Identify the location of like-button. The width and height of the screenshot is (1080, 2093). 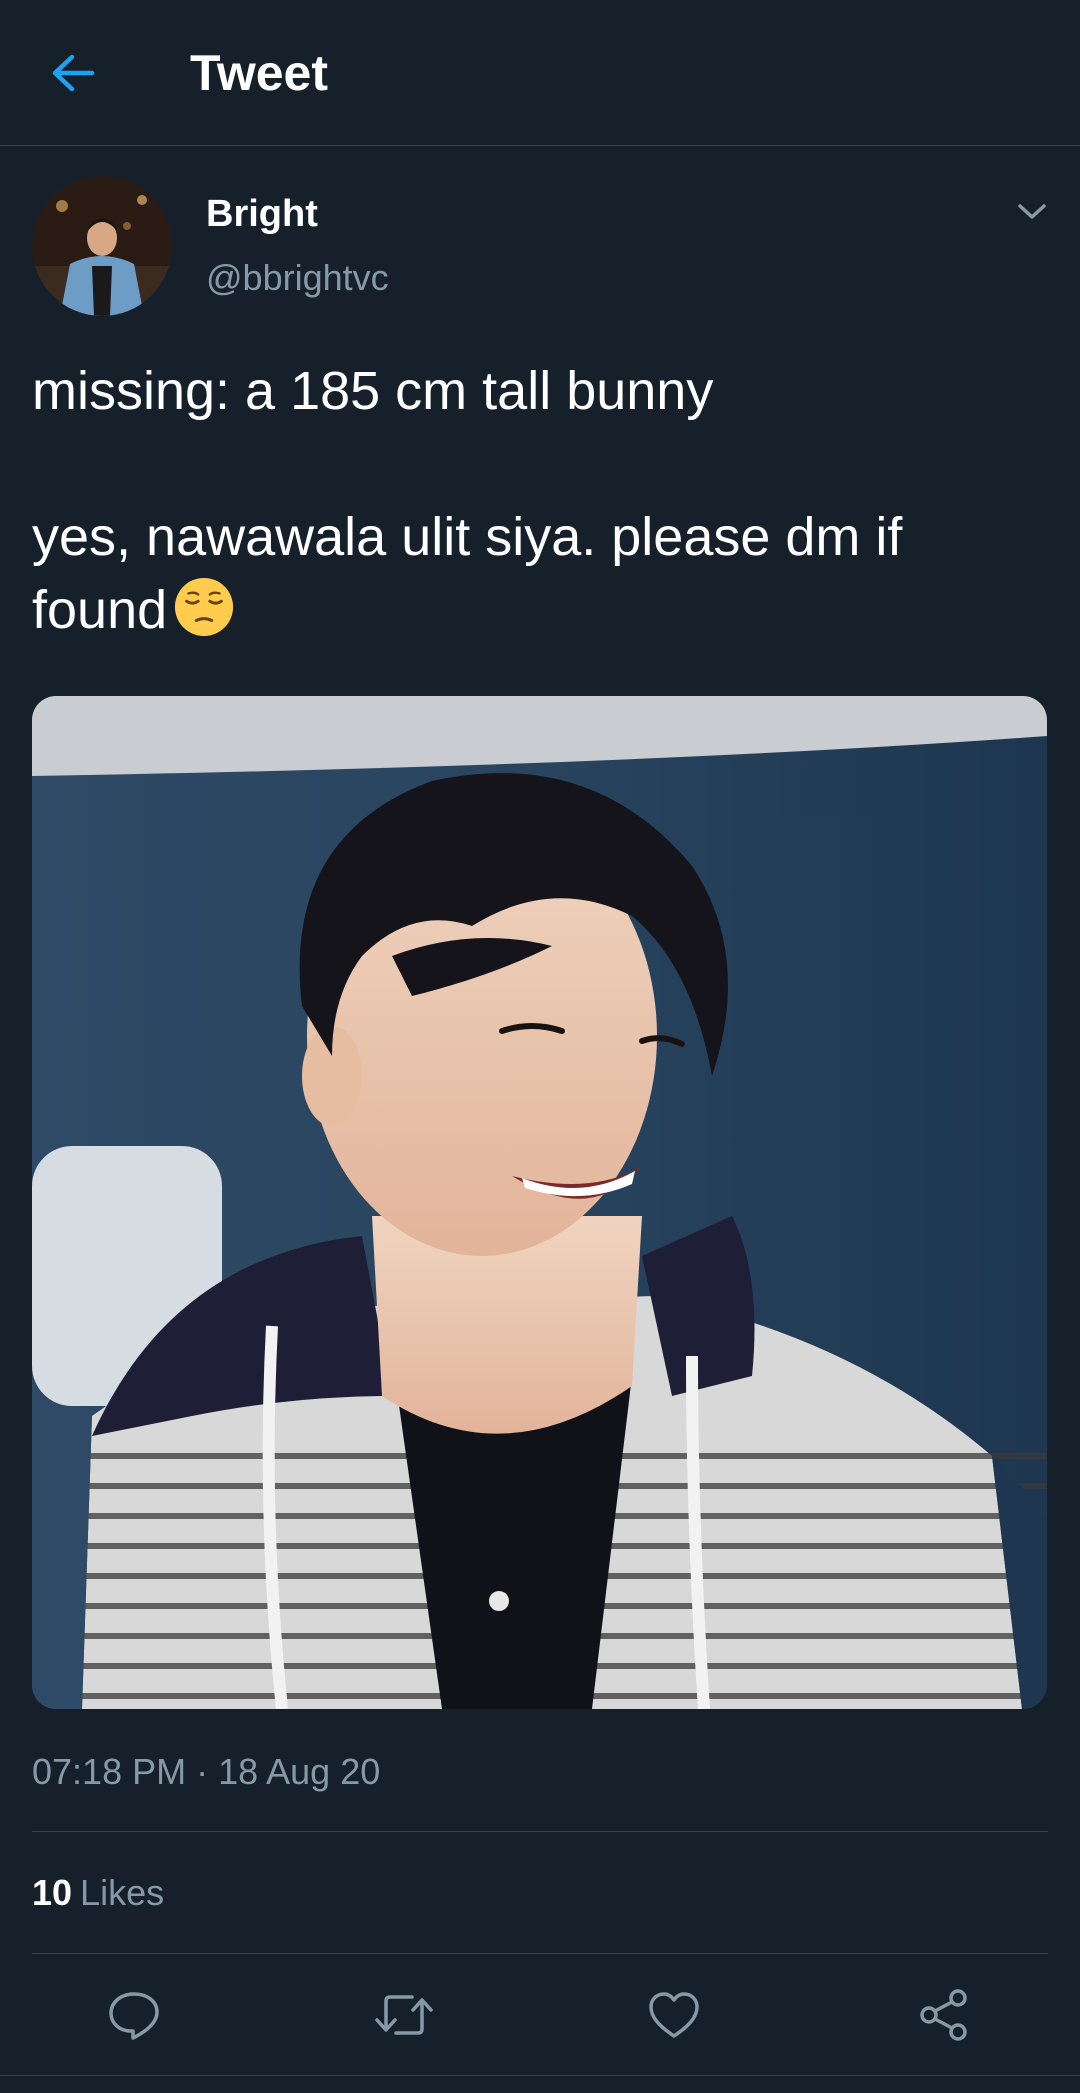
(674, 2015).